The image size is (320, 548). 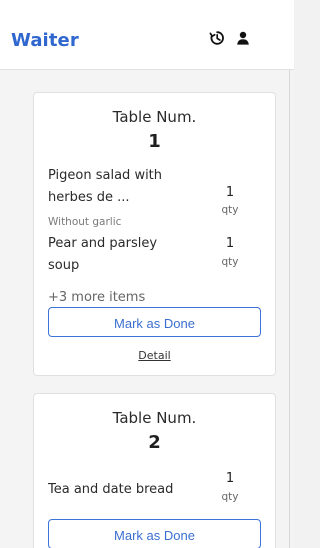 I want to click on table-number: 2, so click(x=154, y=442).